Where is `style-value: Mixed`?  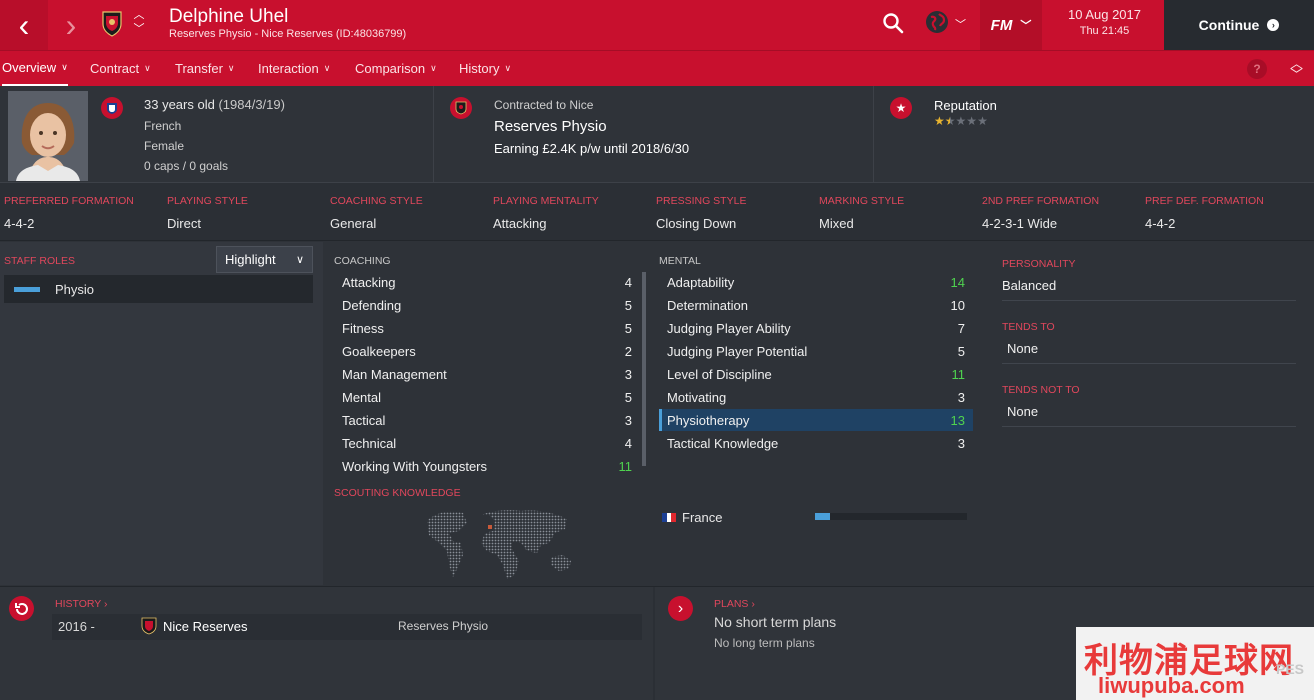
style-value: Mixed is located at coordinates (836, 223).